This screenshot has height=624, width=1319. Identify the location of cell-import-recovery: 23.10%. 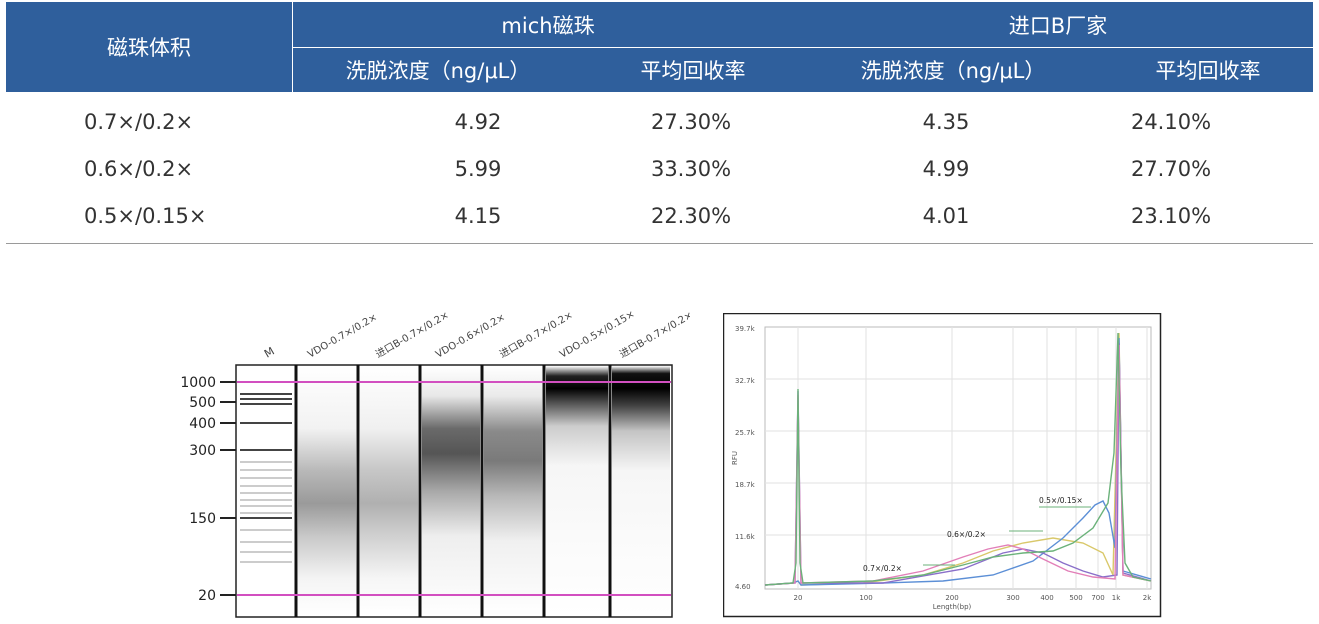
(1171, 215).